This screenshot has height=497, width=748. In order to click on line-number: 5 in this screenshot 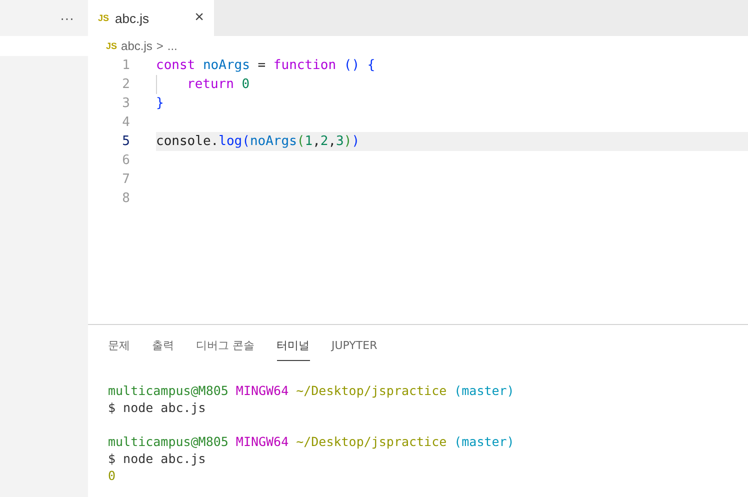, I will do `click(126, 141)`.